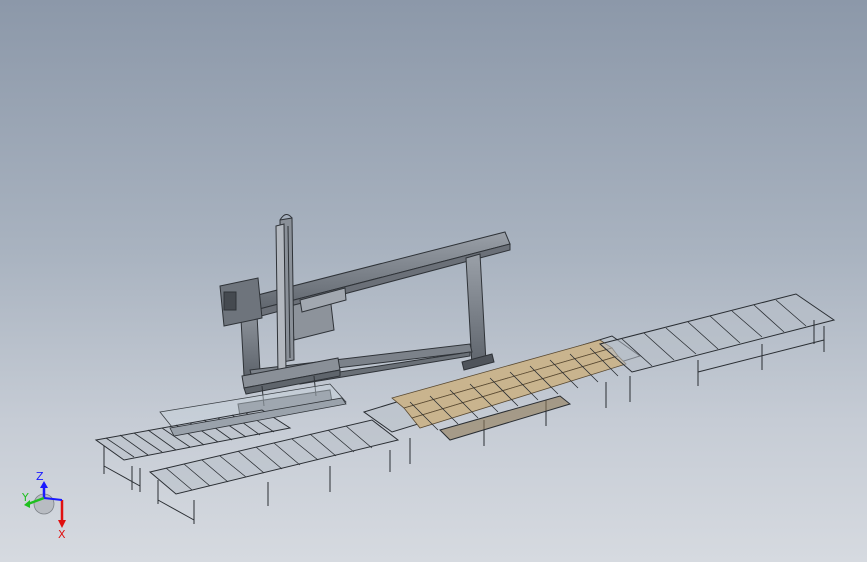  I want to click on gantry-frame, so click(365, 308).